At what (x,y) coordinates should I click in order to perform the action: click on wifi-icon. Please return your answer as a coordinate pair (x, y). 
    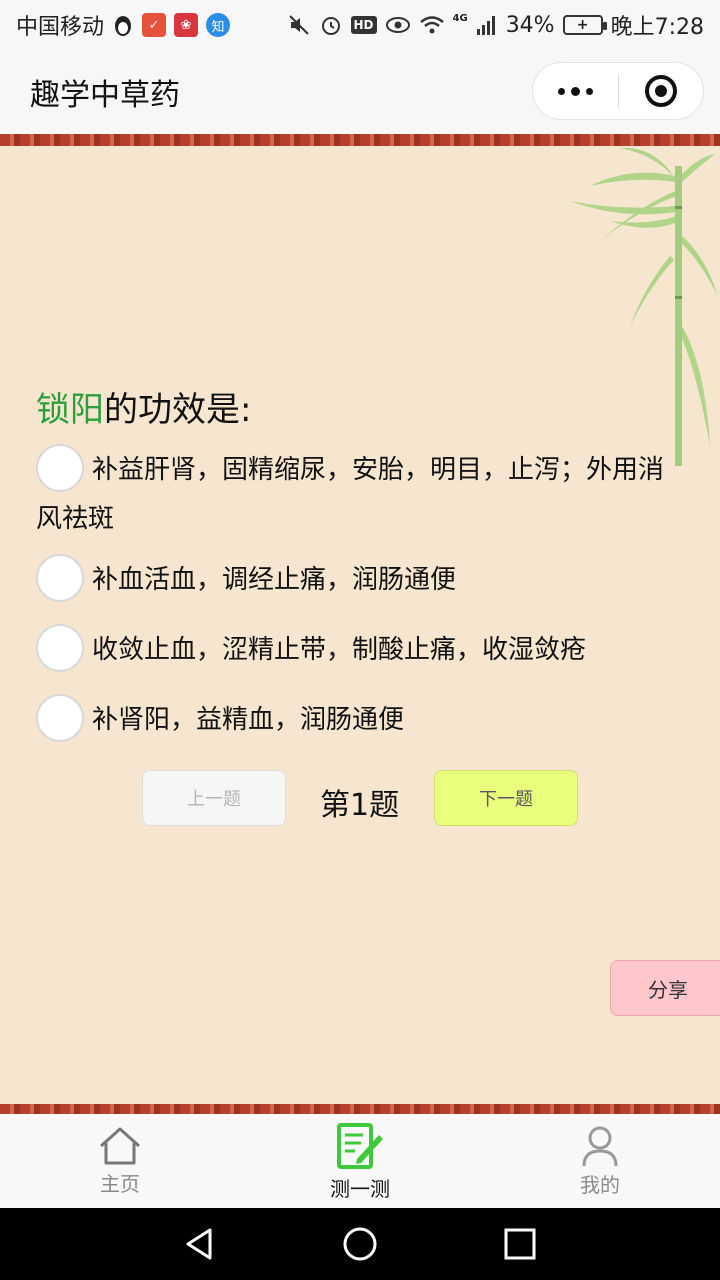
    Looking at the image, I should click on (432, 25).